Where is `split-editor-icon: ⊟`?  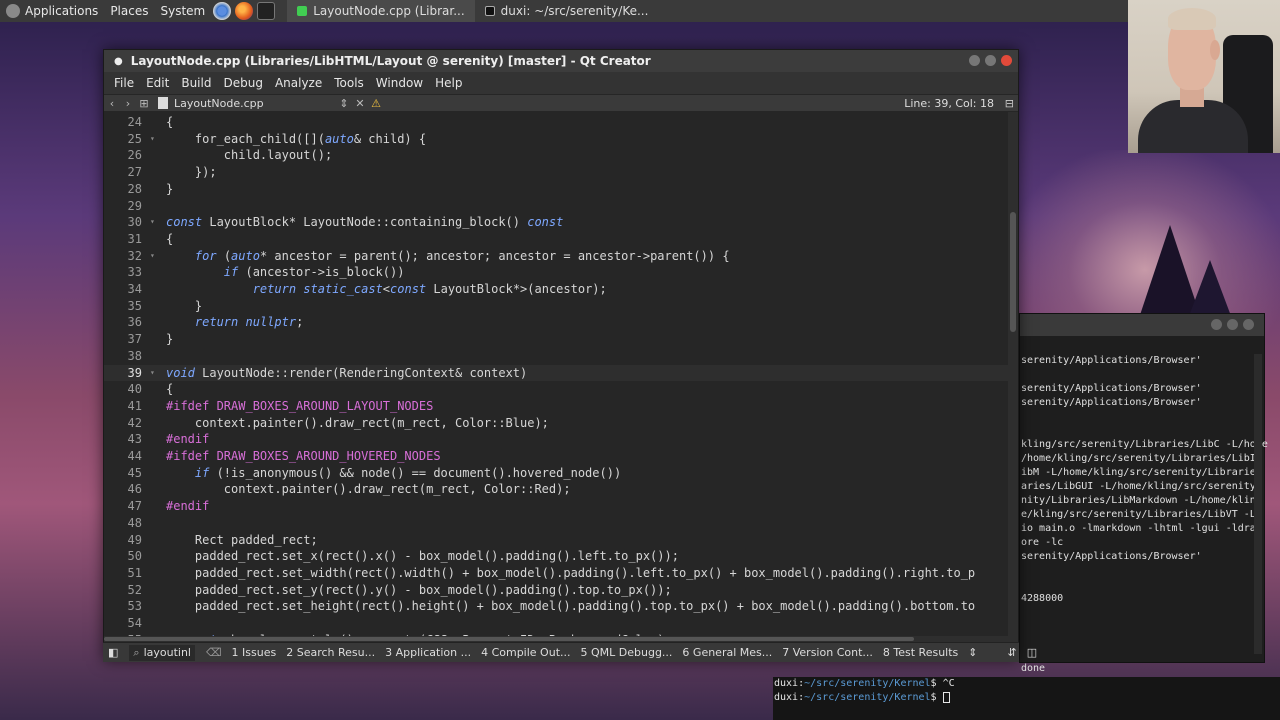
split-editor-icon: ⊟ is located at coordinates (1009, 103).